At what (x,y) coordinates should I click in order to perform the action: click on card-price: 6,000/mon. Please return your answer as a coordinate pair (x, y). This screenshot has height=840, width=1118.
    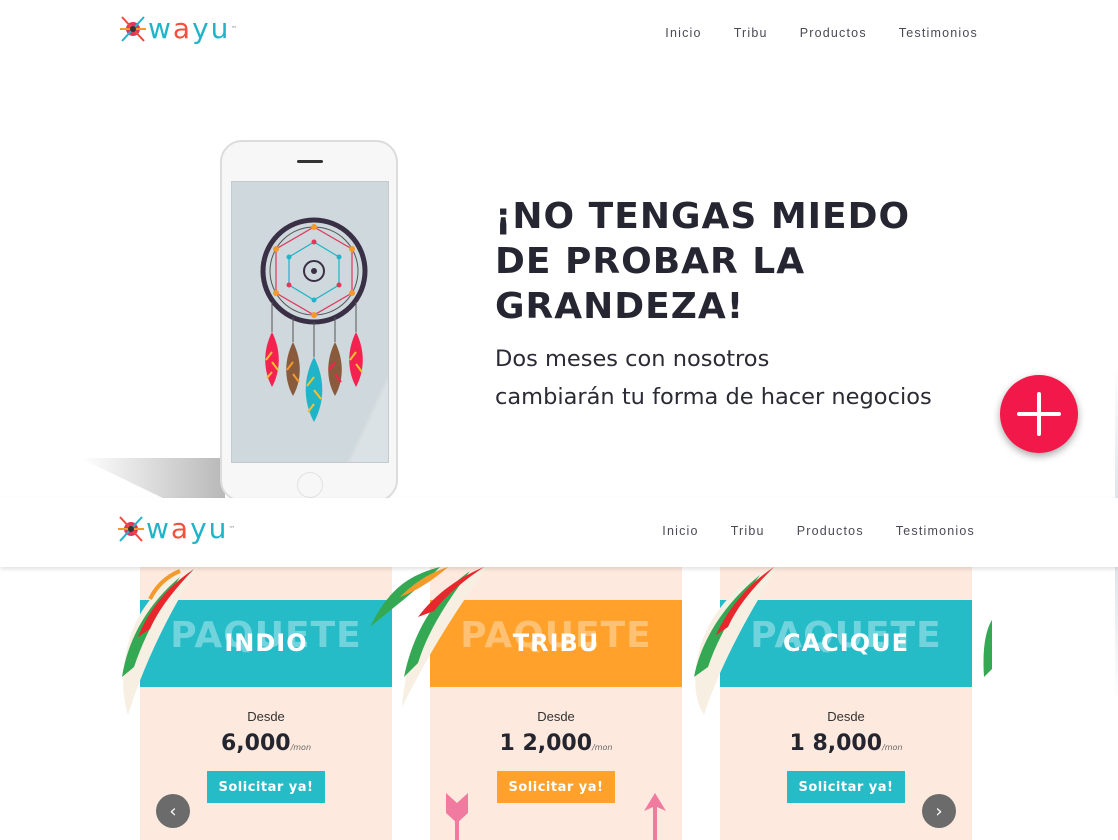
    Looking at the image, I should click on (266, 743).